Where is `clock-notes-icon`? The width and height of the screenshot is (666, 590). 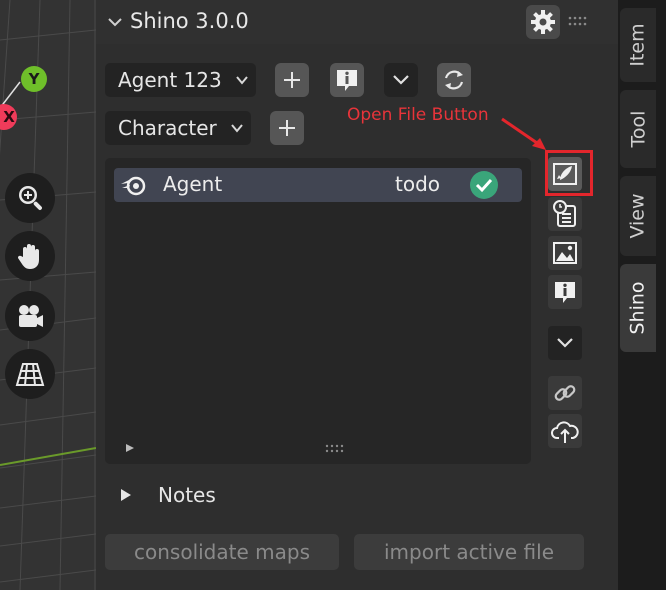 clock-notes-icon is located at coordinates (564, 213).